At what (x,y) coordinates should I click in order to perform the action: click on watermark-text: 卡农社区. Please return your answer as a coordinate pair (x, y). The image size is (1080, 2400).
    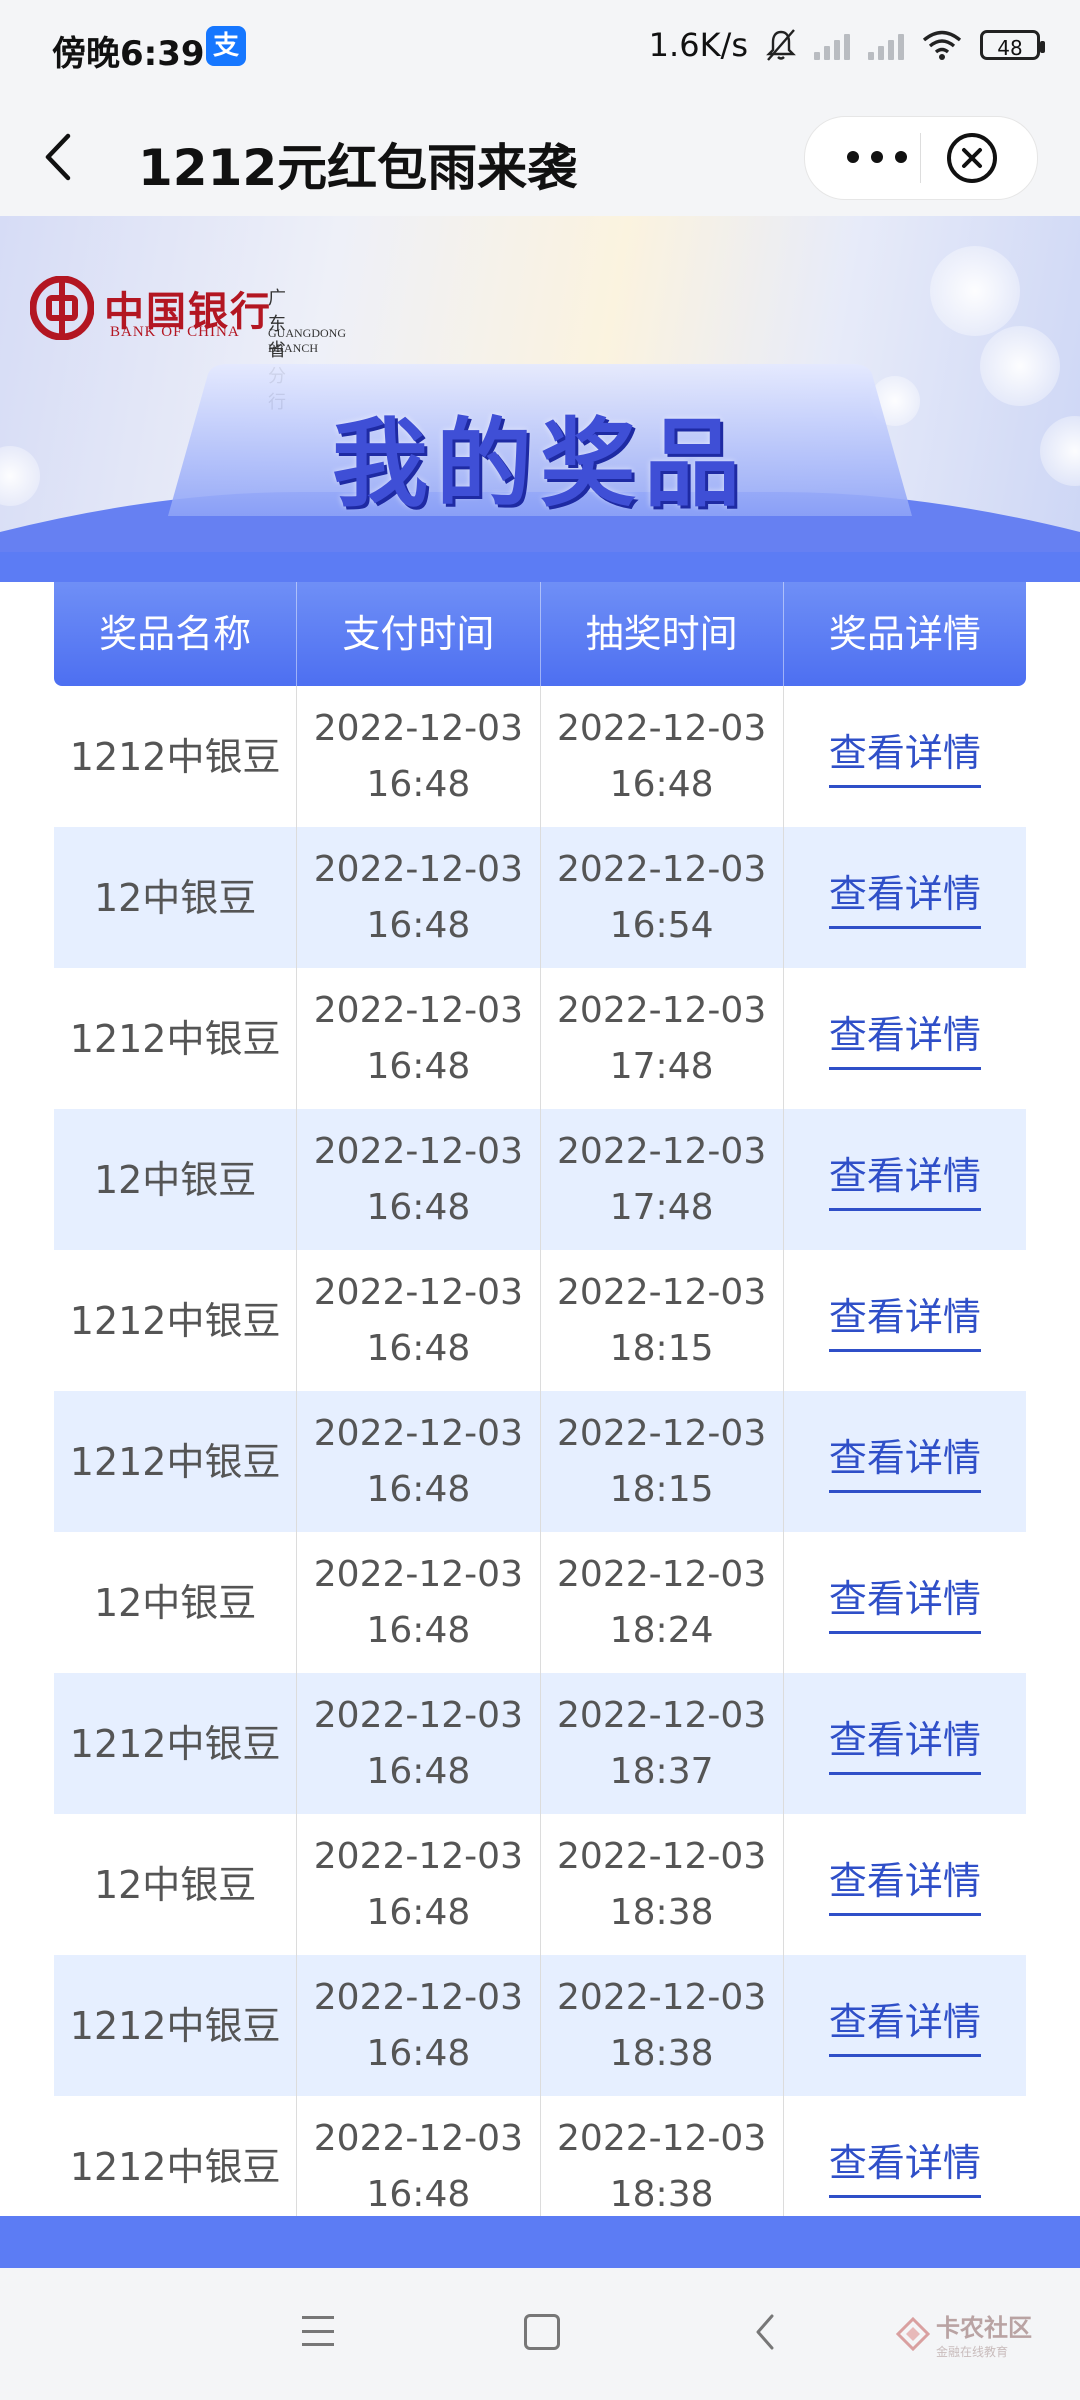
    Looking at the image, I should click on (984, 2328).